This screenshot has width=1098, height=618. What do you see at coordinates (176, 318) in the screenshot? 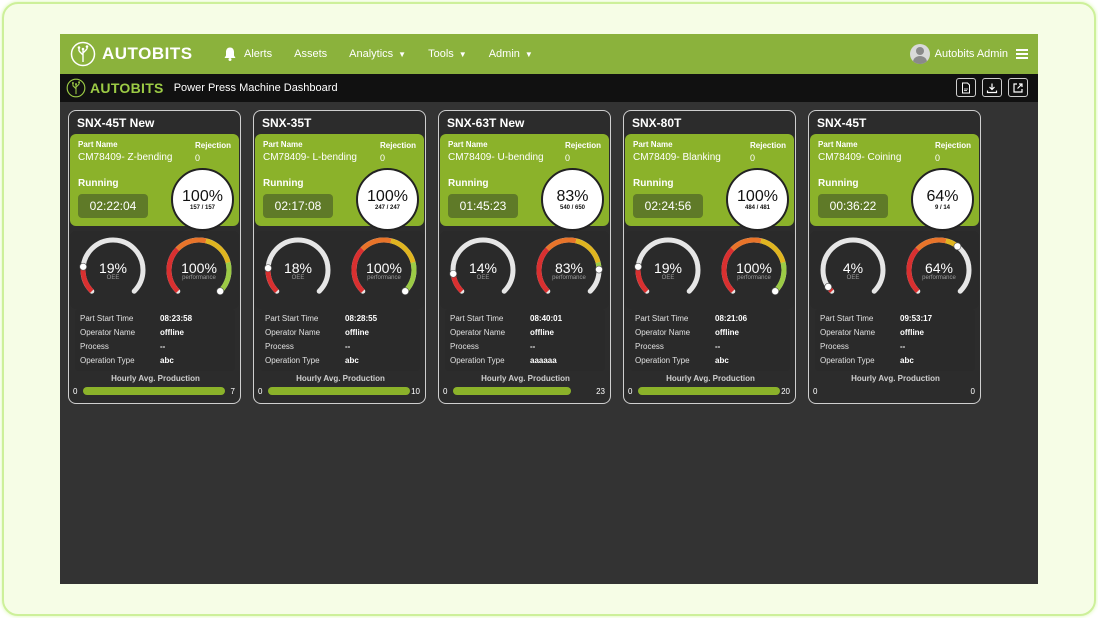
I see `part-start-time: 08:23:58` at bounding box center [176, 318].